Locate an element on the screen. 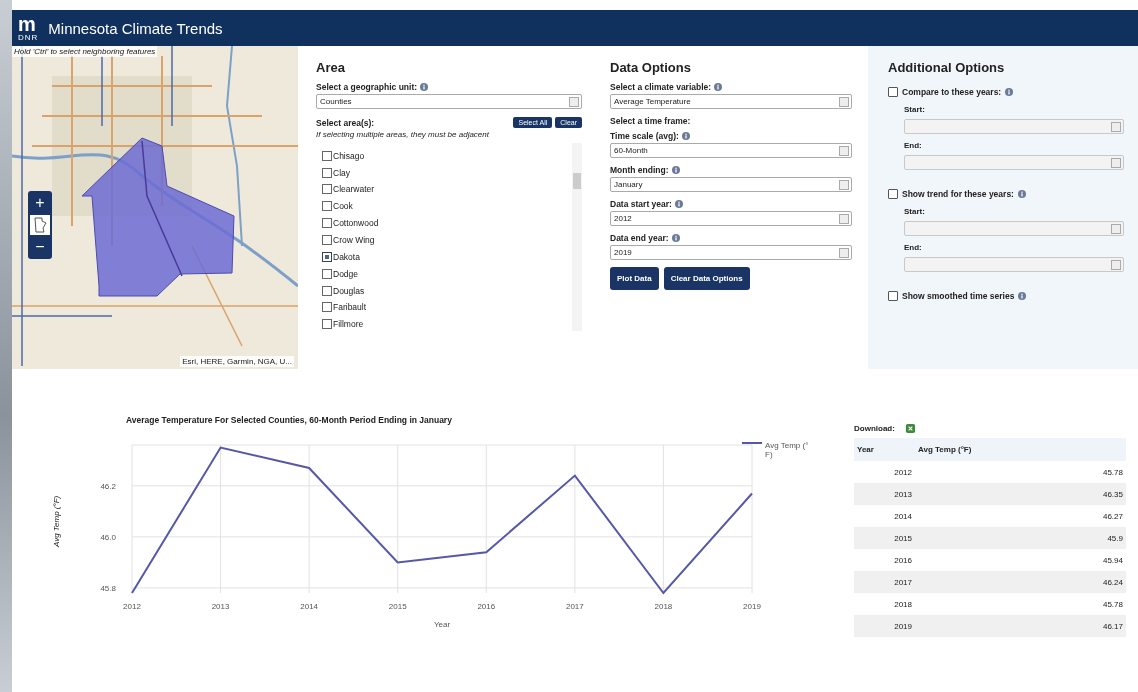 This screenshot has width=1138, height=692. table-cell: 2017 is located at coordinates (884, 582).